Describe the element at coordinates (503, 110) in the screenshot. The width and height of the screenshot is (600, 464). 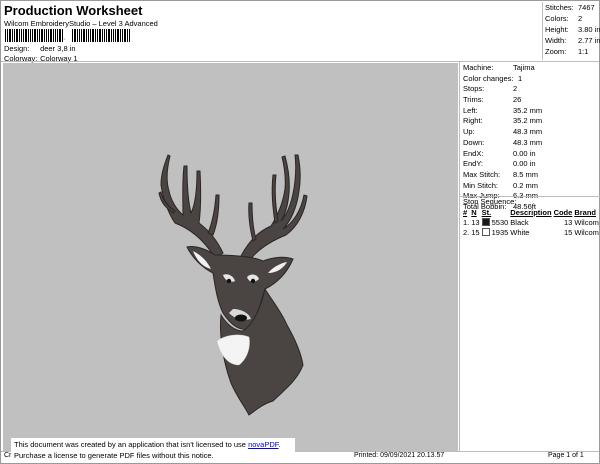
I see `prop-row: Left: 35.2 mm` at that location.